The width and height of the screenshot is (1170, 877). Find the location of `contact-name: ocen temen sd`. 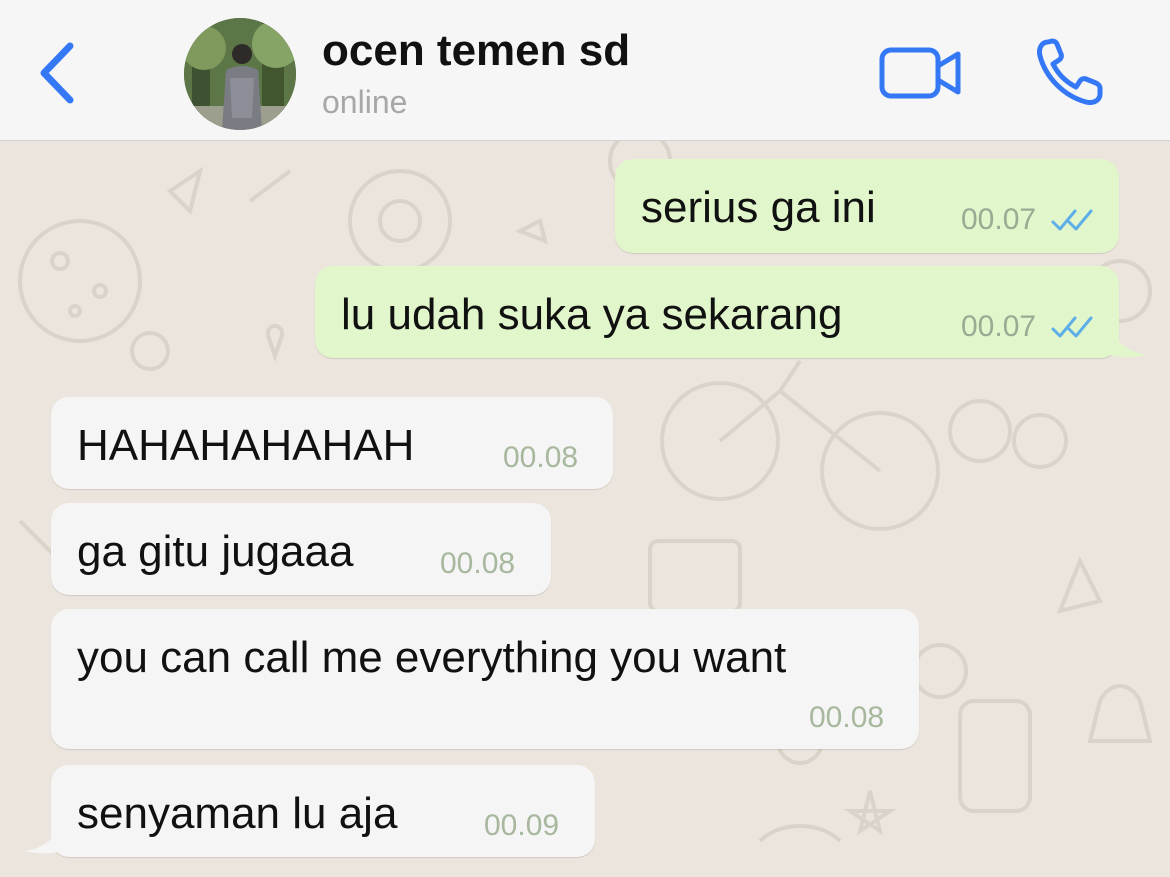

contact-name: ocen temen sd is located at coordinates (476, 51).